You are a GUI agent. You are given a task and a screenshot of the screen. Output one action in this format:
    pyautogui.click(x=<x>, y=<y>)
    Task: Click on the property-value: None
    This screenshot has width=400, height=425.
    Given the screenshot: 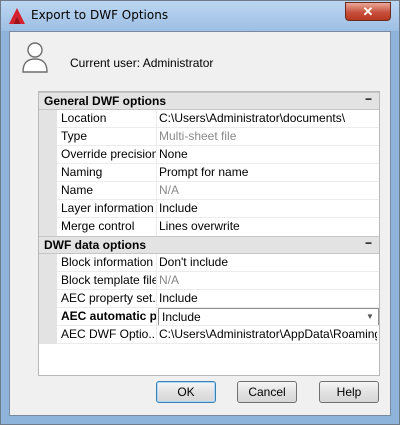 What is the action you would take?
    pyautogui.click(x=268, y=154)
    